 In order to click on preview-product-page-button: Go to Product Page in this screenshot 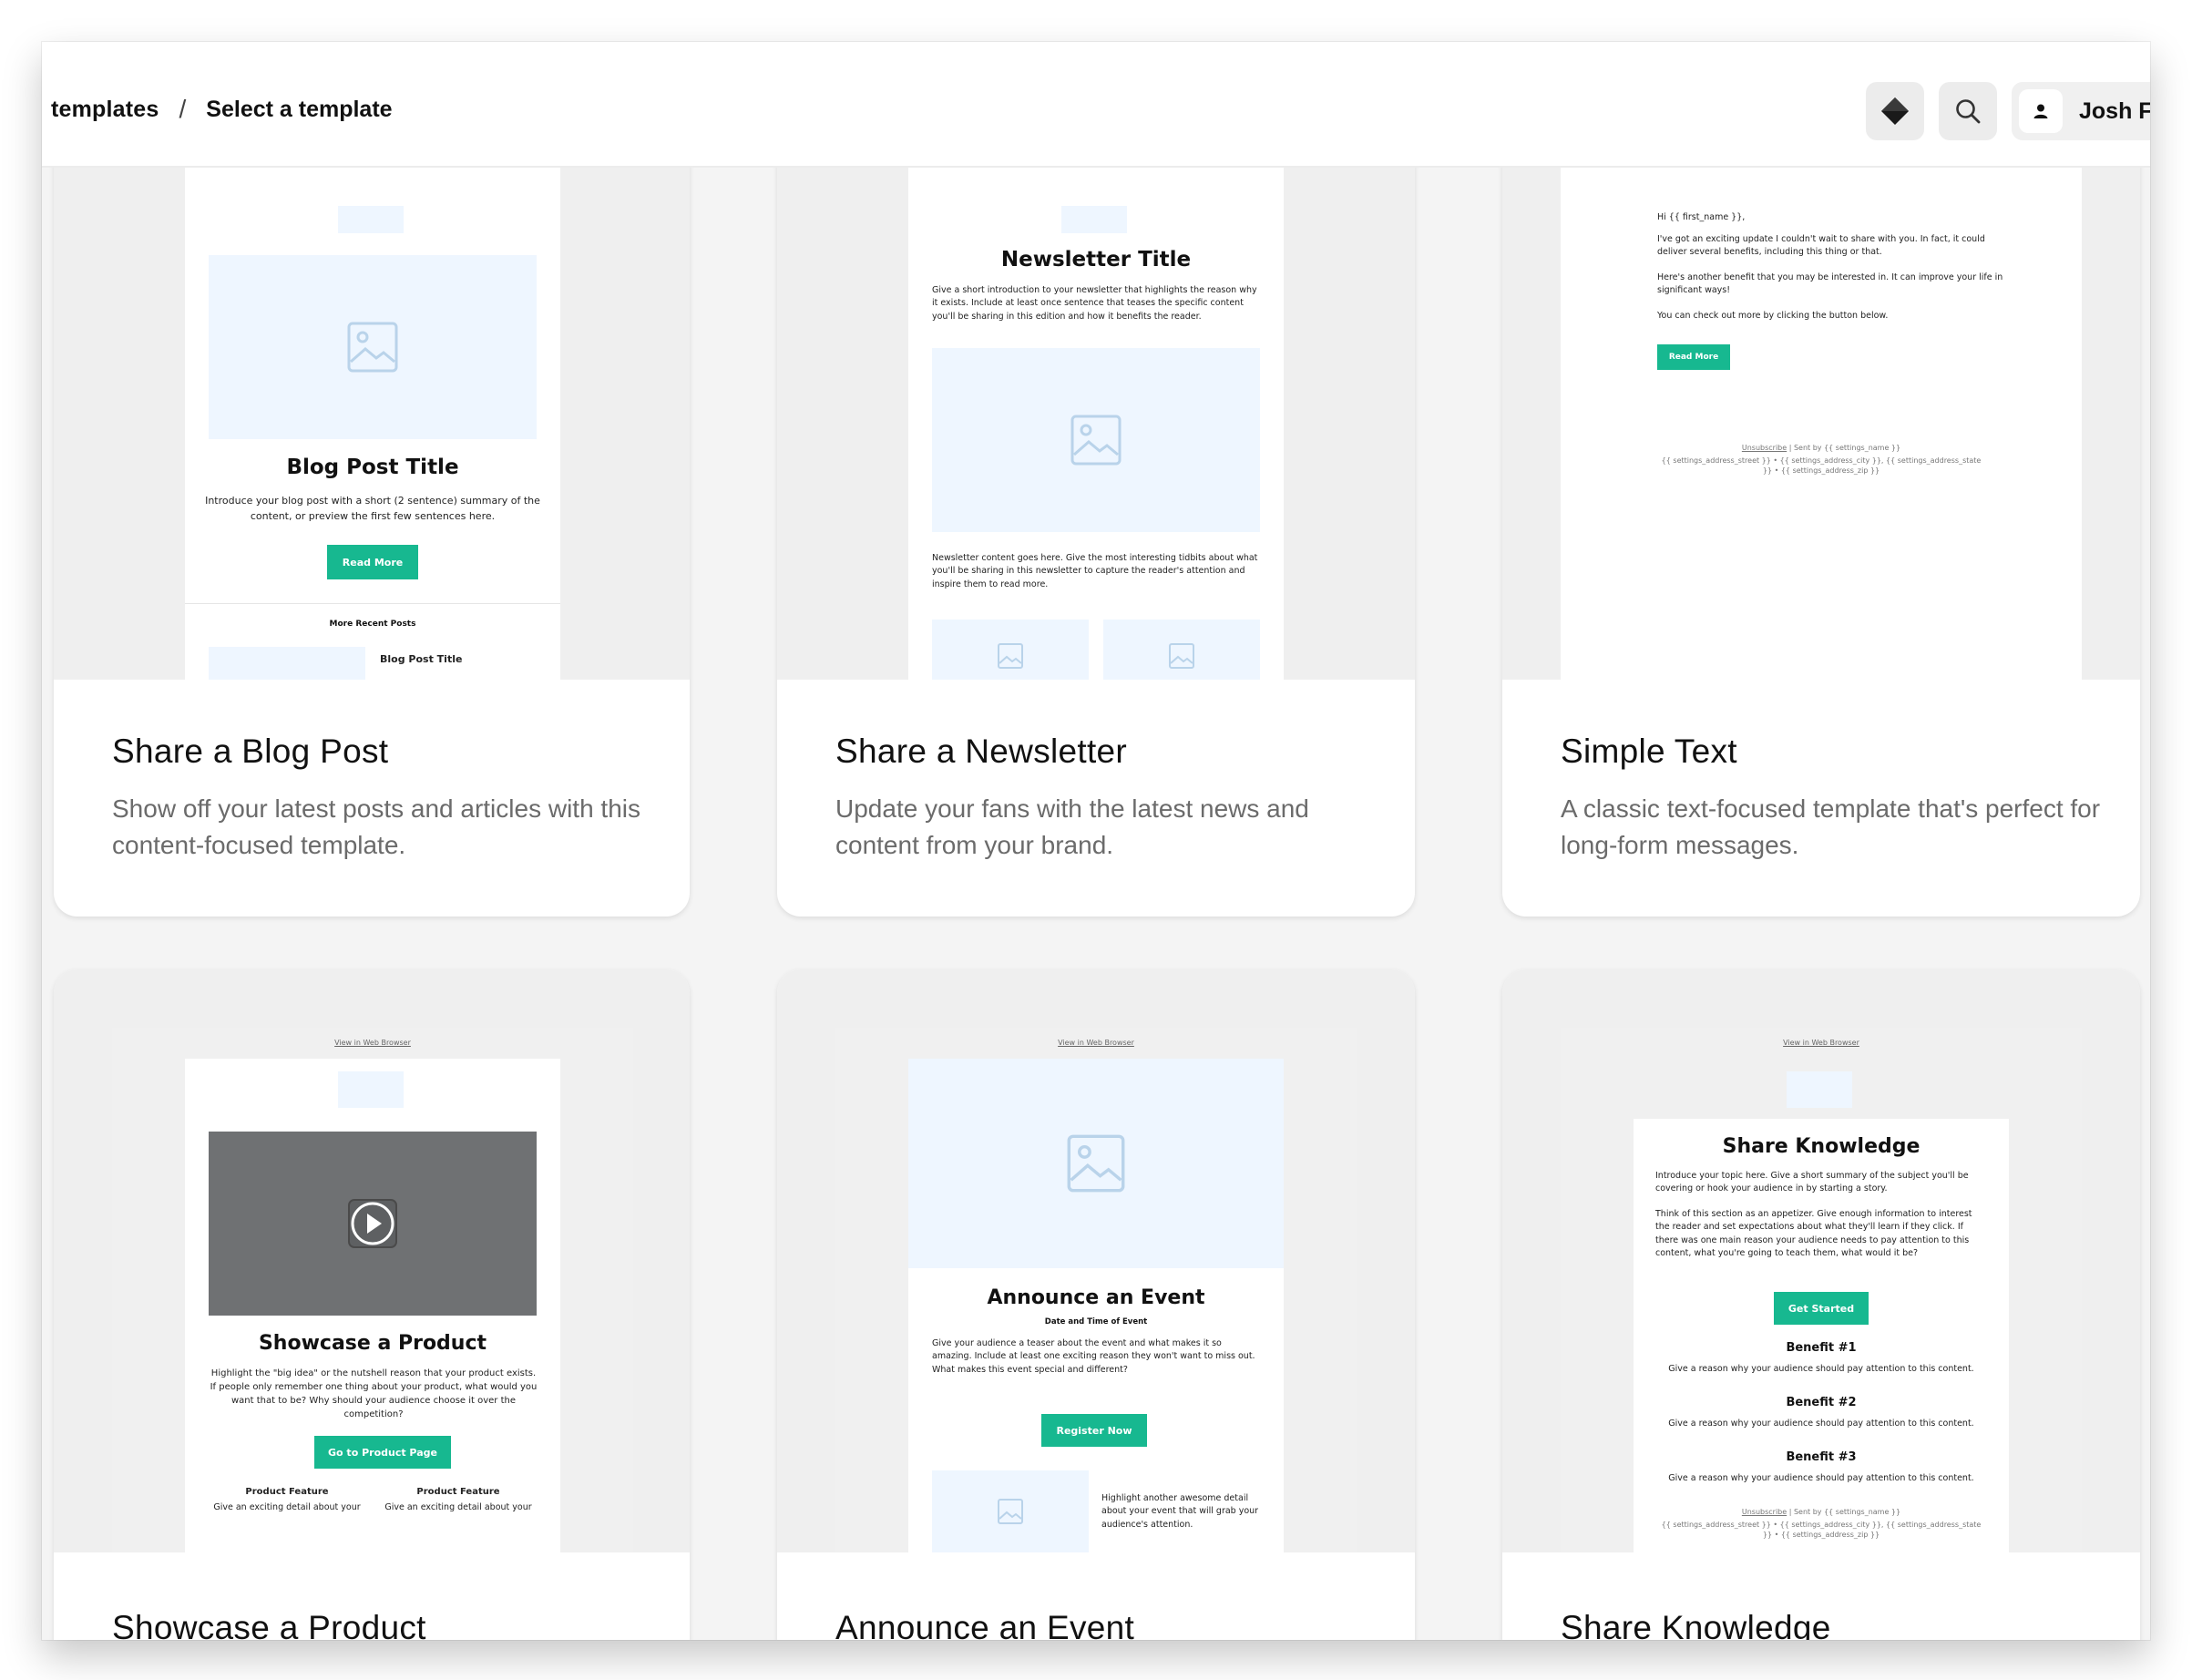, I will do `click(382, 1452)`.